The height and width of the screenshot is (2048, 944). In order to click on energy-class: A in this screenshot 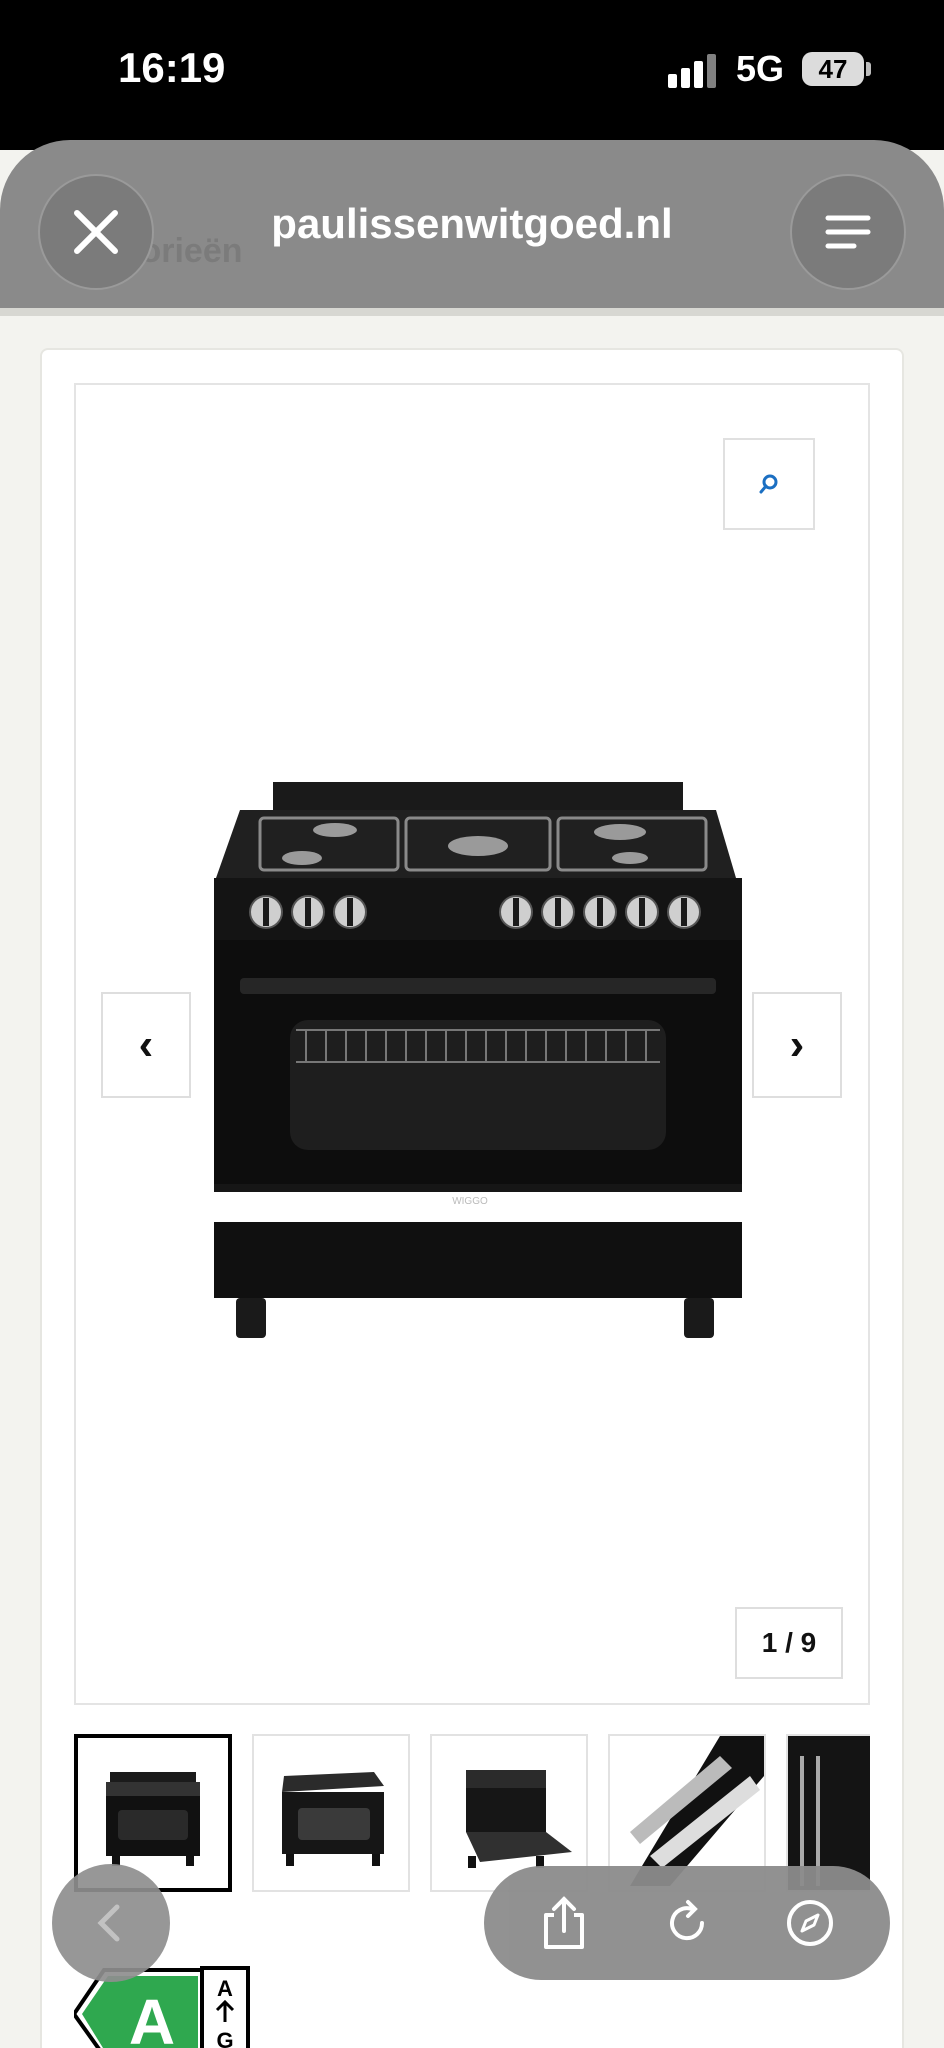, I will do `click(152, 2017)`.